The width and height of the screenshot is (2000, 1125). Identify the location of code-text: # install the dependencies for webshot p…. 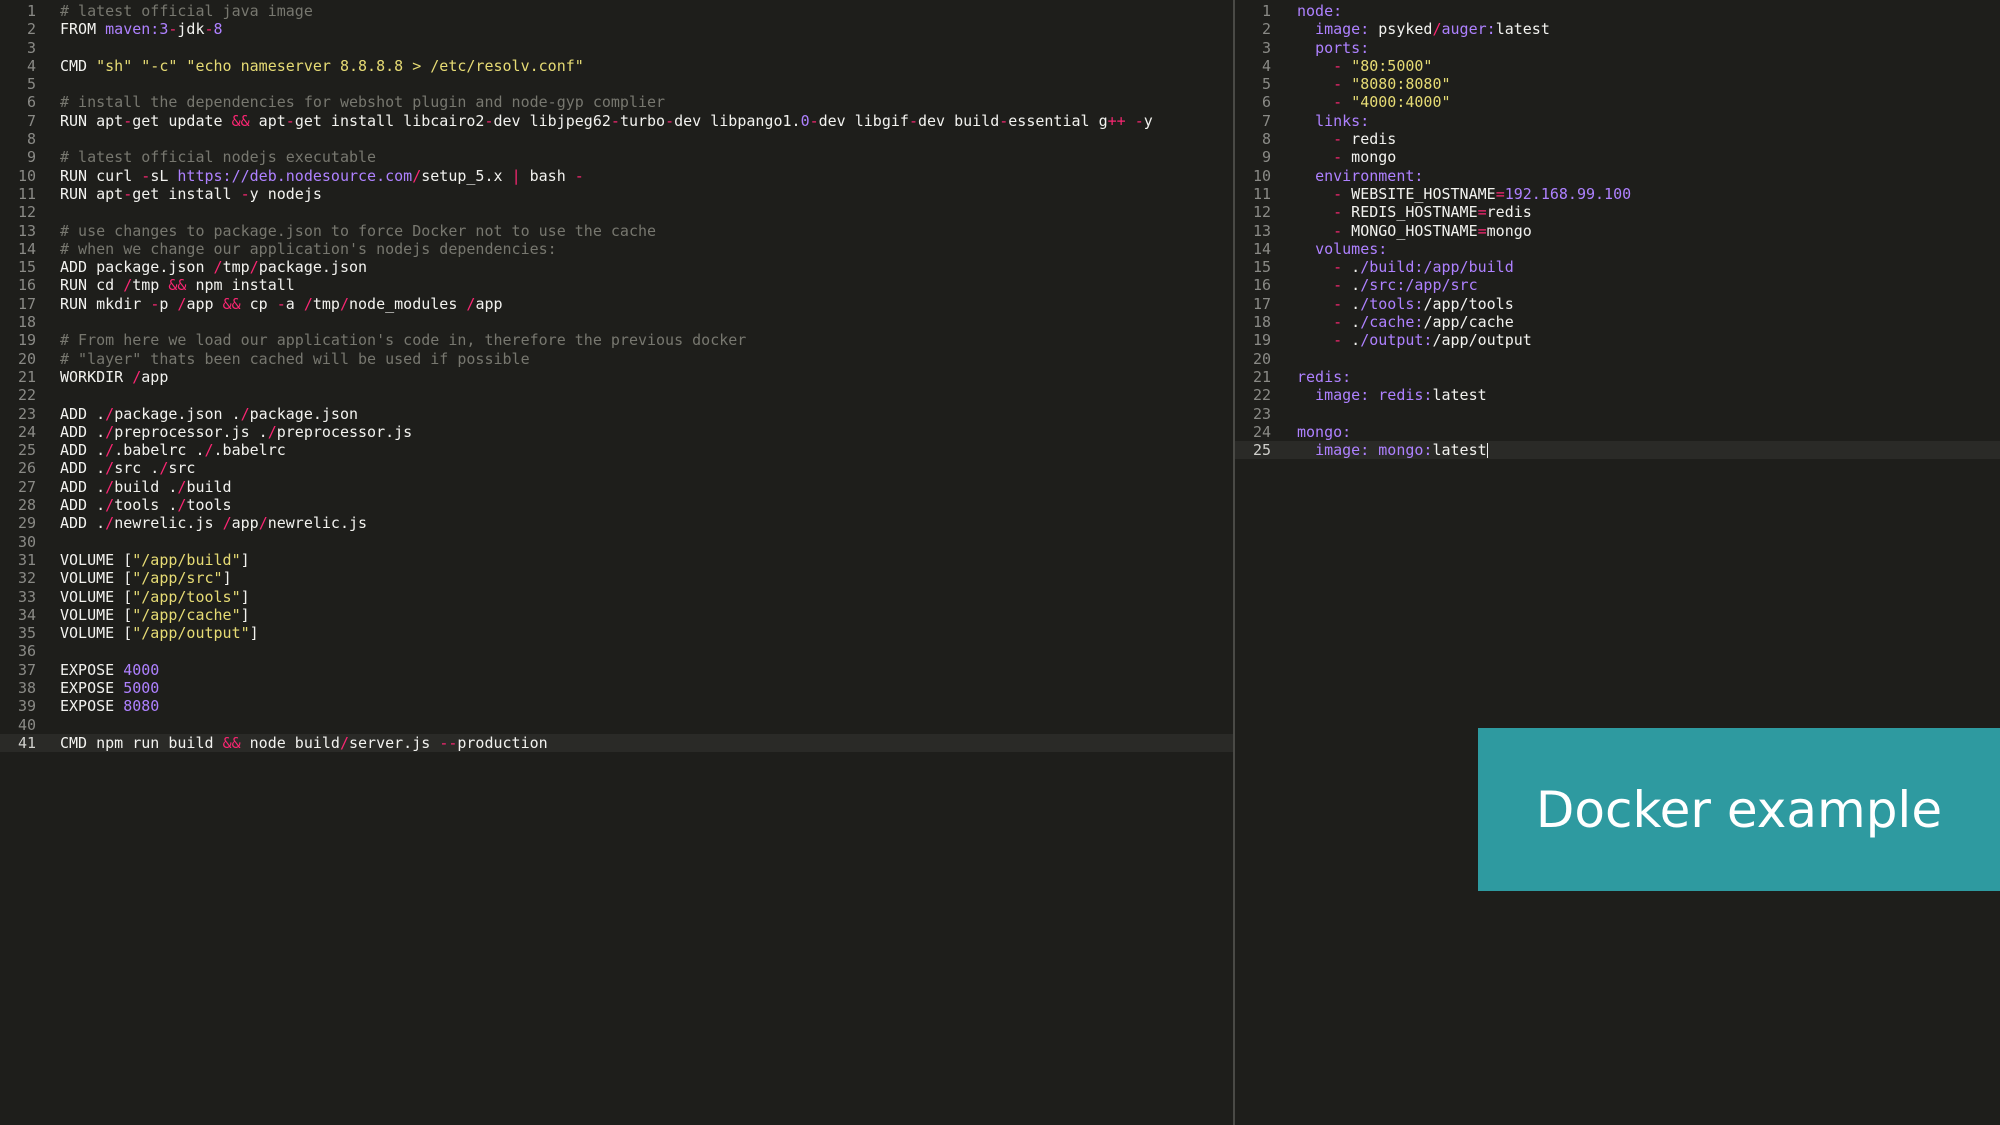
(362, 102).